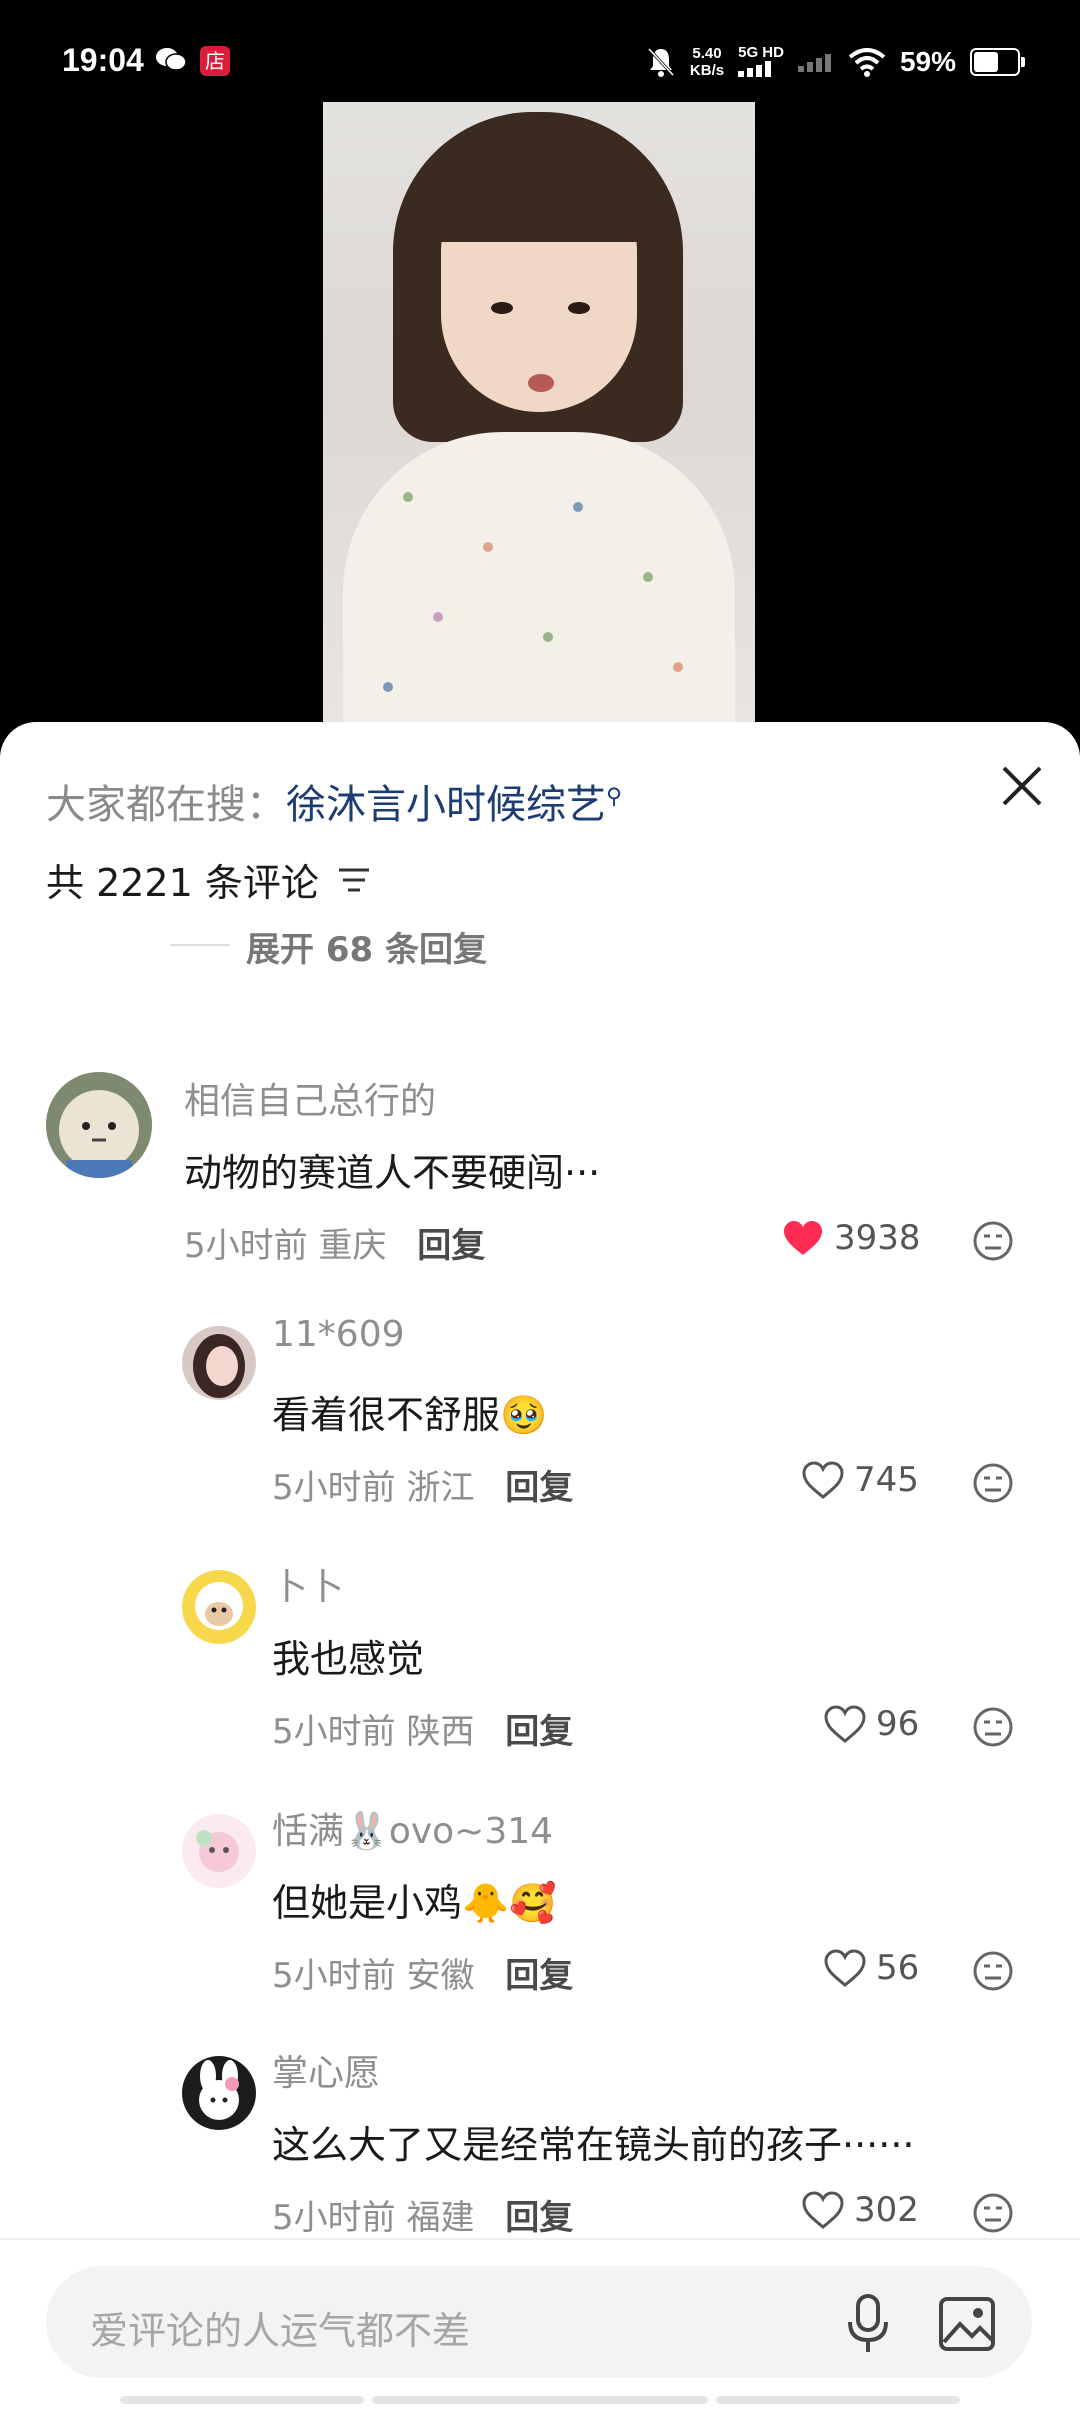 Image resolution: width=1080 pixels, height=2410 pixels. I want to click on search-suggestion: 大家都在搜：徐沐言小时候综艺⚲, so click(334, 801).